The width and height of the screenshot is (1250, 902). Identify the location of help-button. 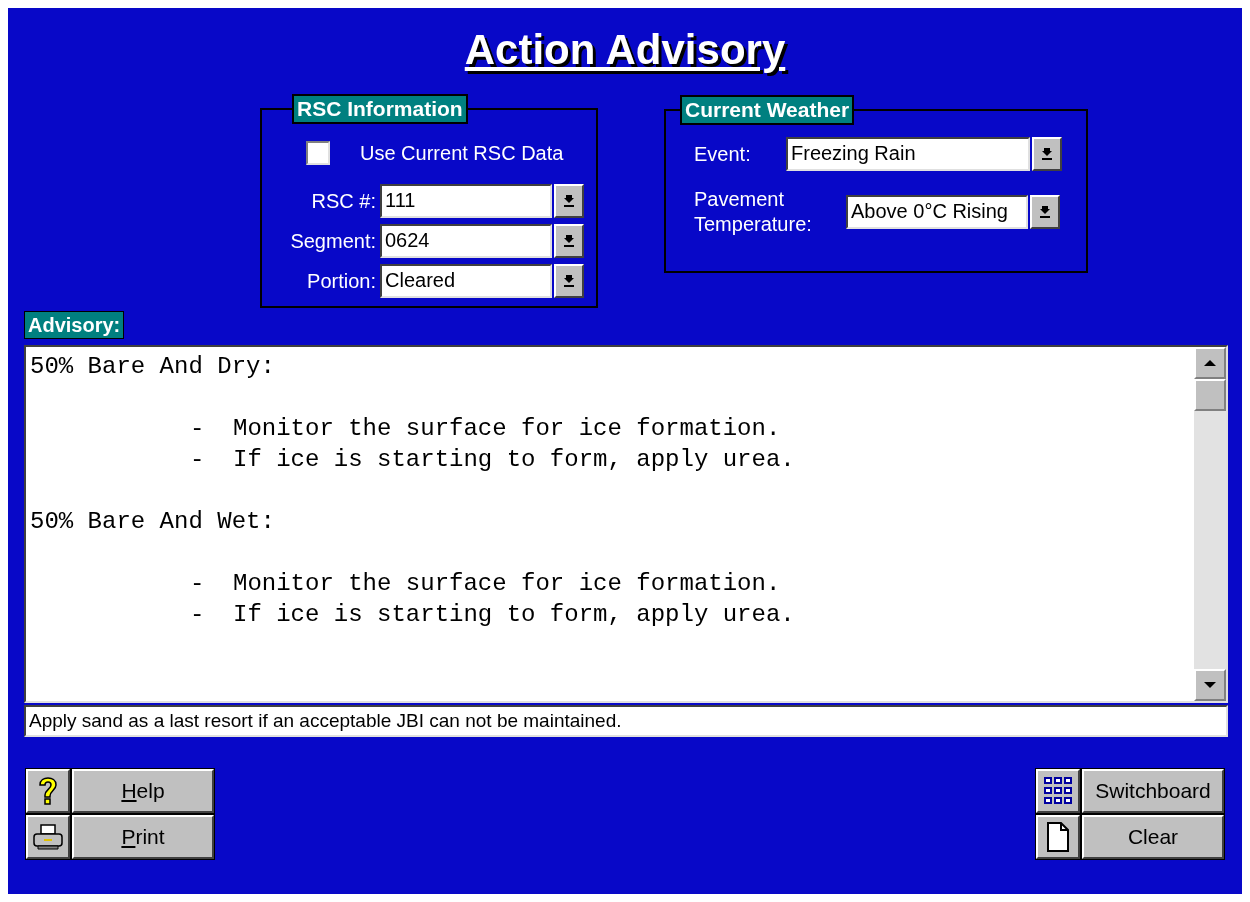
(48, 791).